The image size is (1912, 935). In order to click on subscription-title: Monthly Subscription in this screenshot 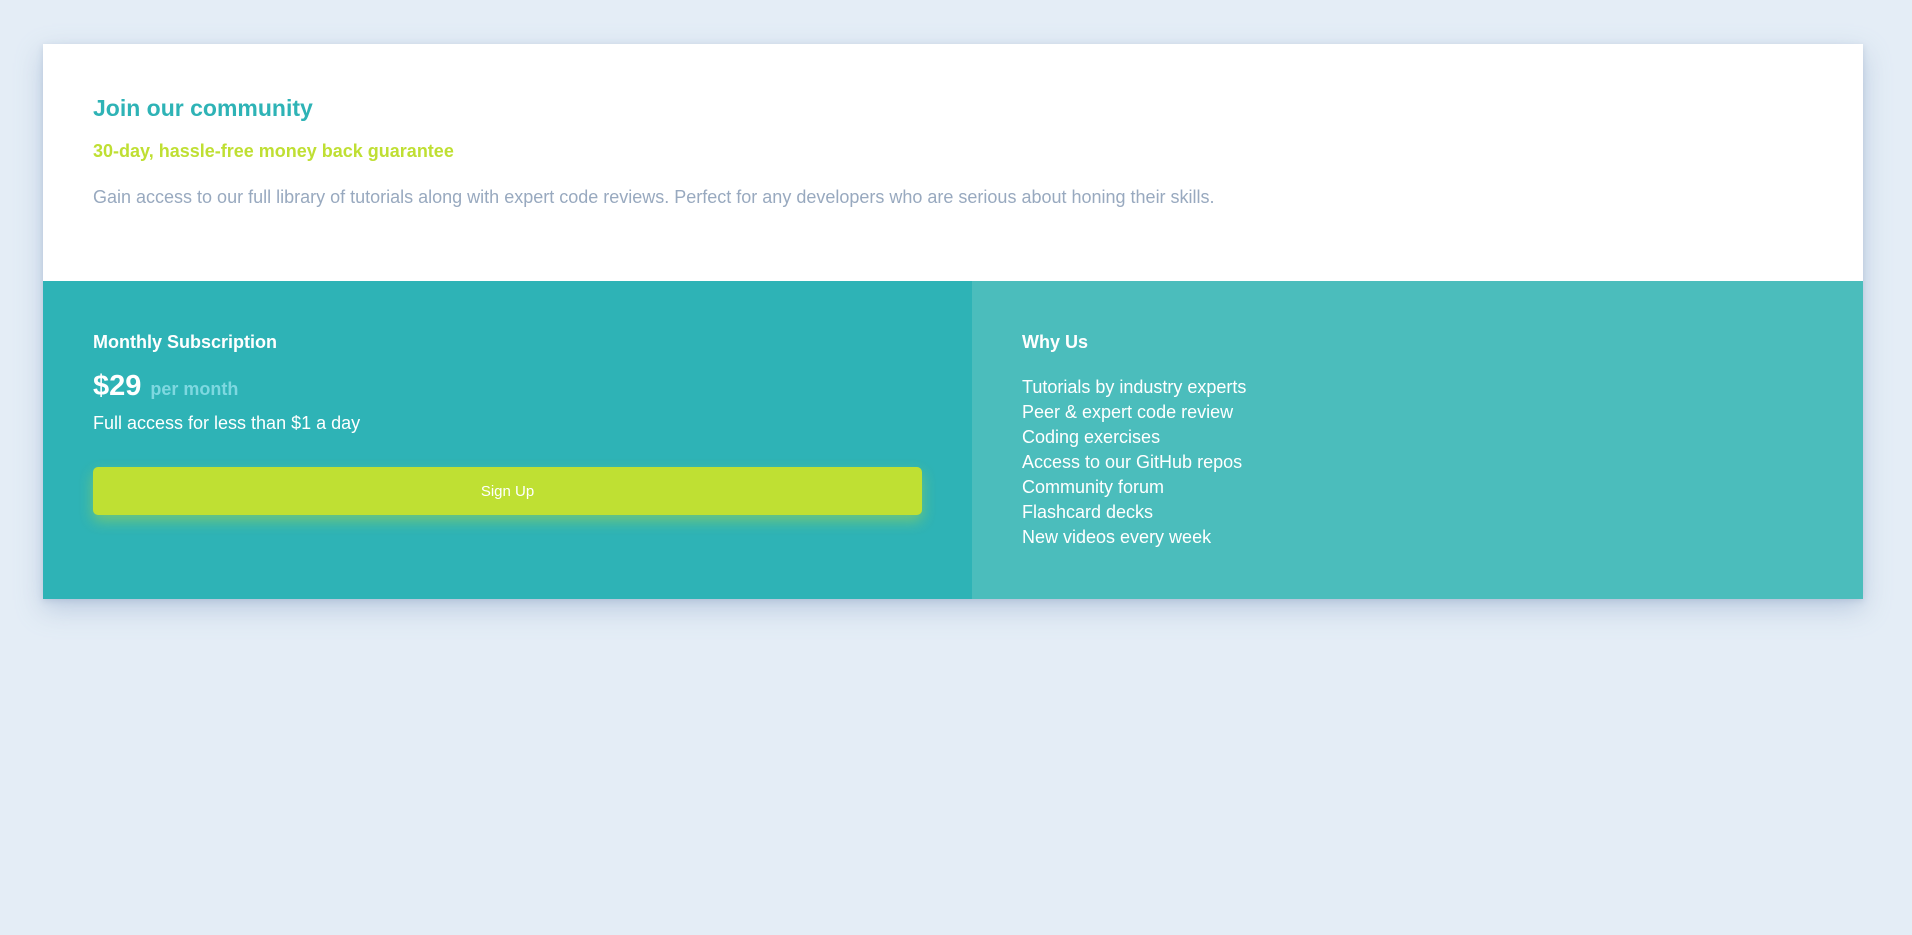, I will do `click(185, 342)`.